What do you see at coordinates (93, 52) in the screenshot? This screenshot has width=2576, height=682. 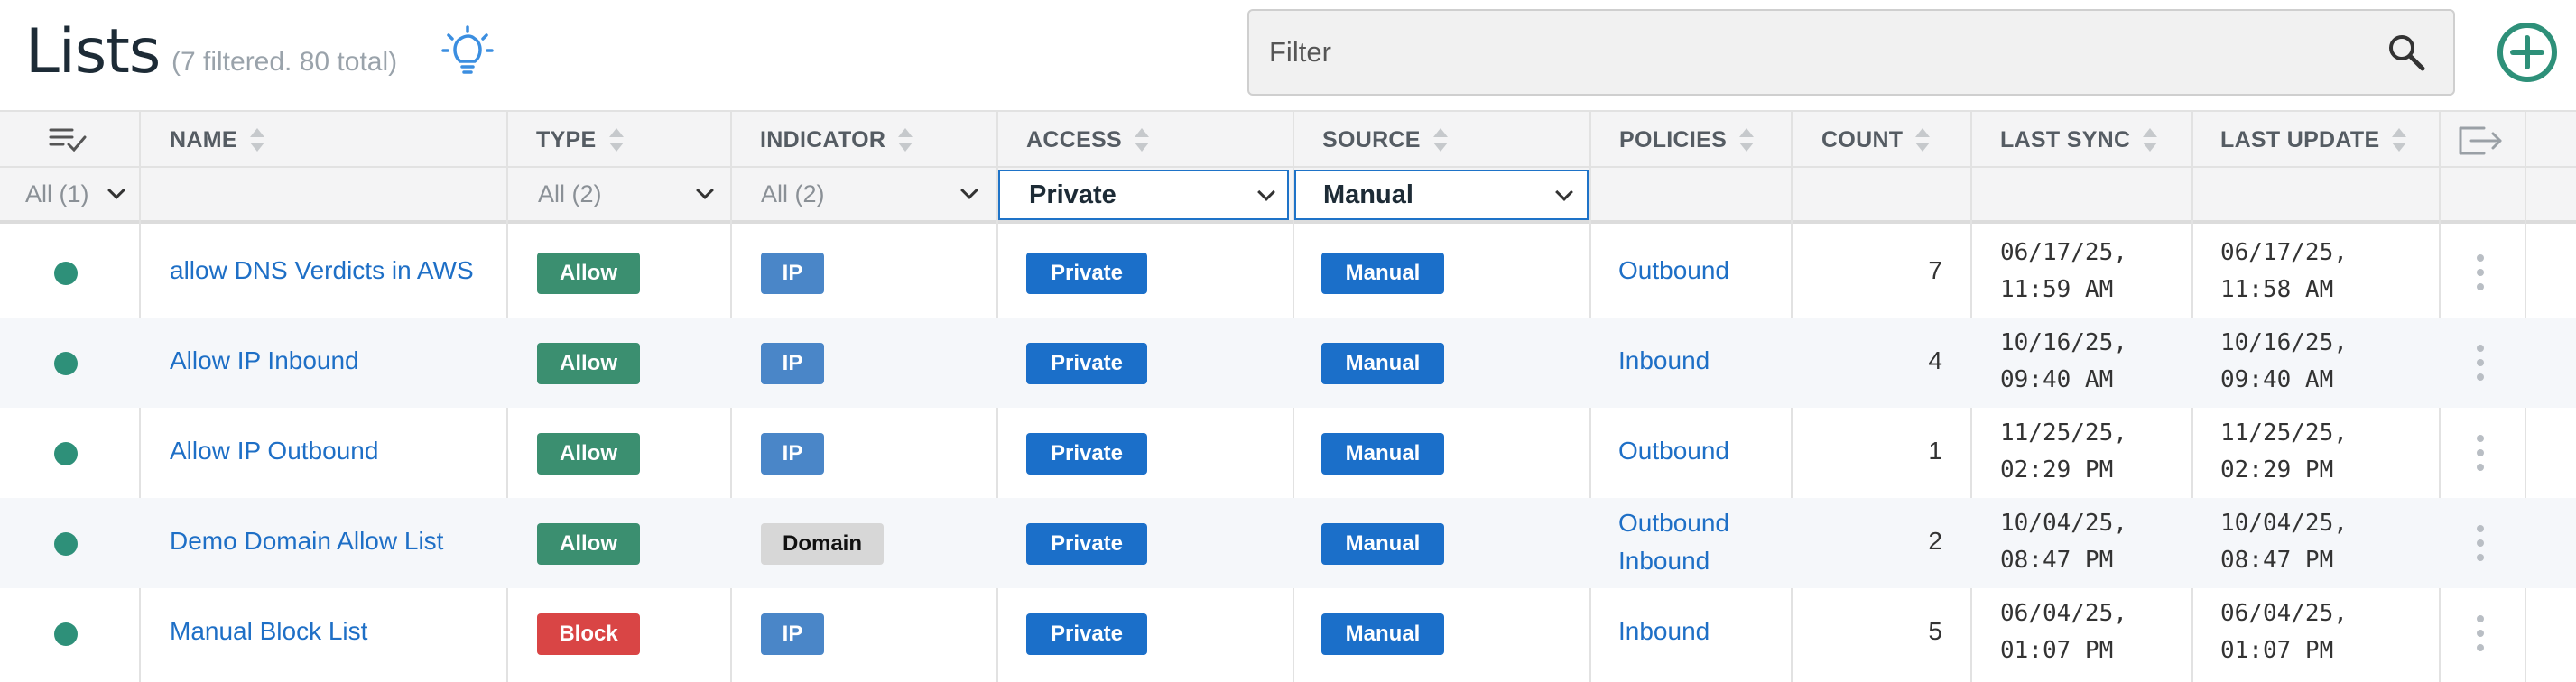 I see `page-title: Lists` at bounding box center [93, 52].